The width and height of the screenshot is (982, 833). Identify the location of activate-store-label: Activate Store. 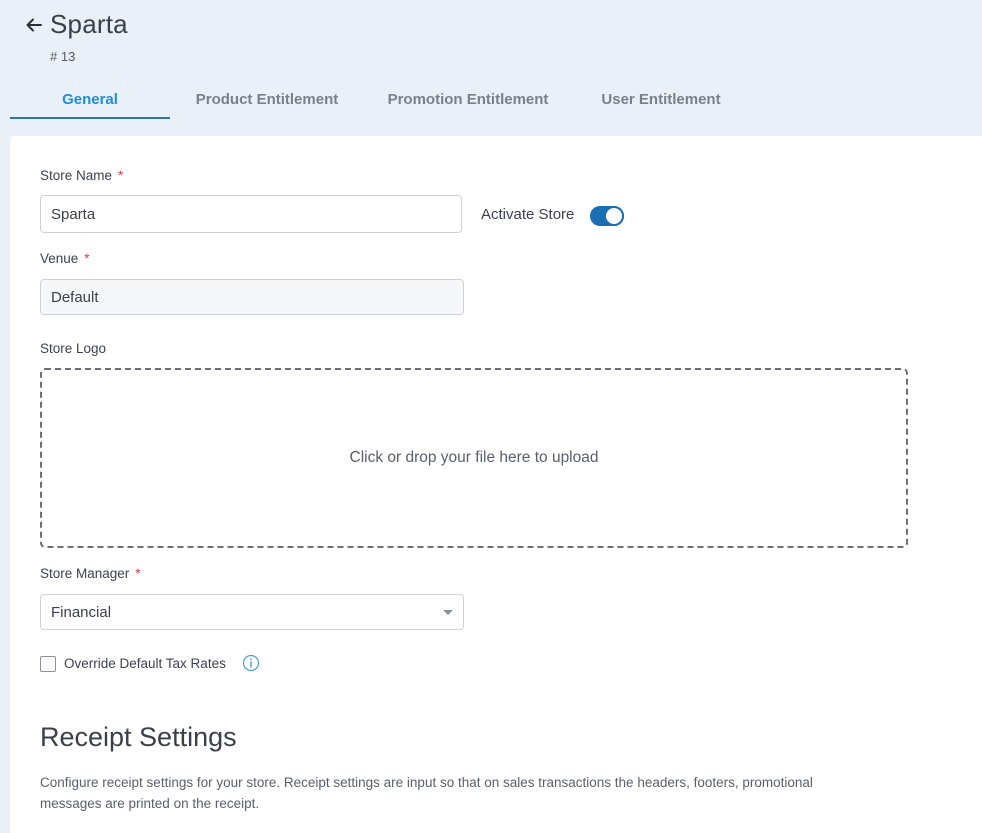
(528, 214).